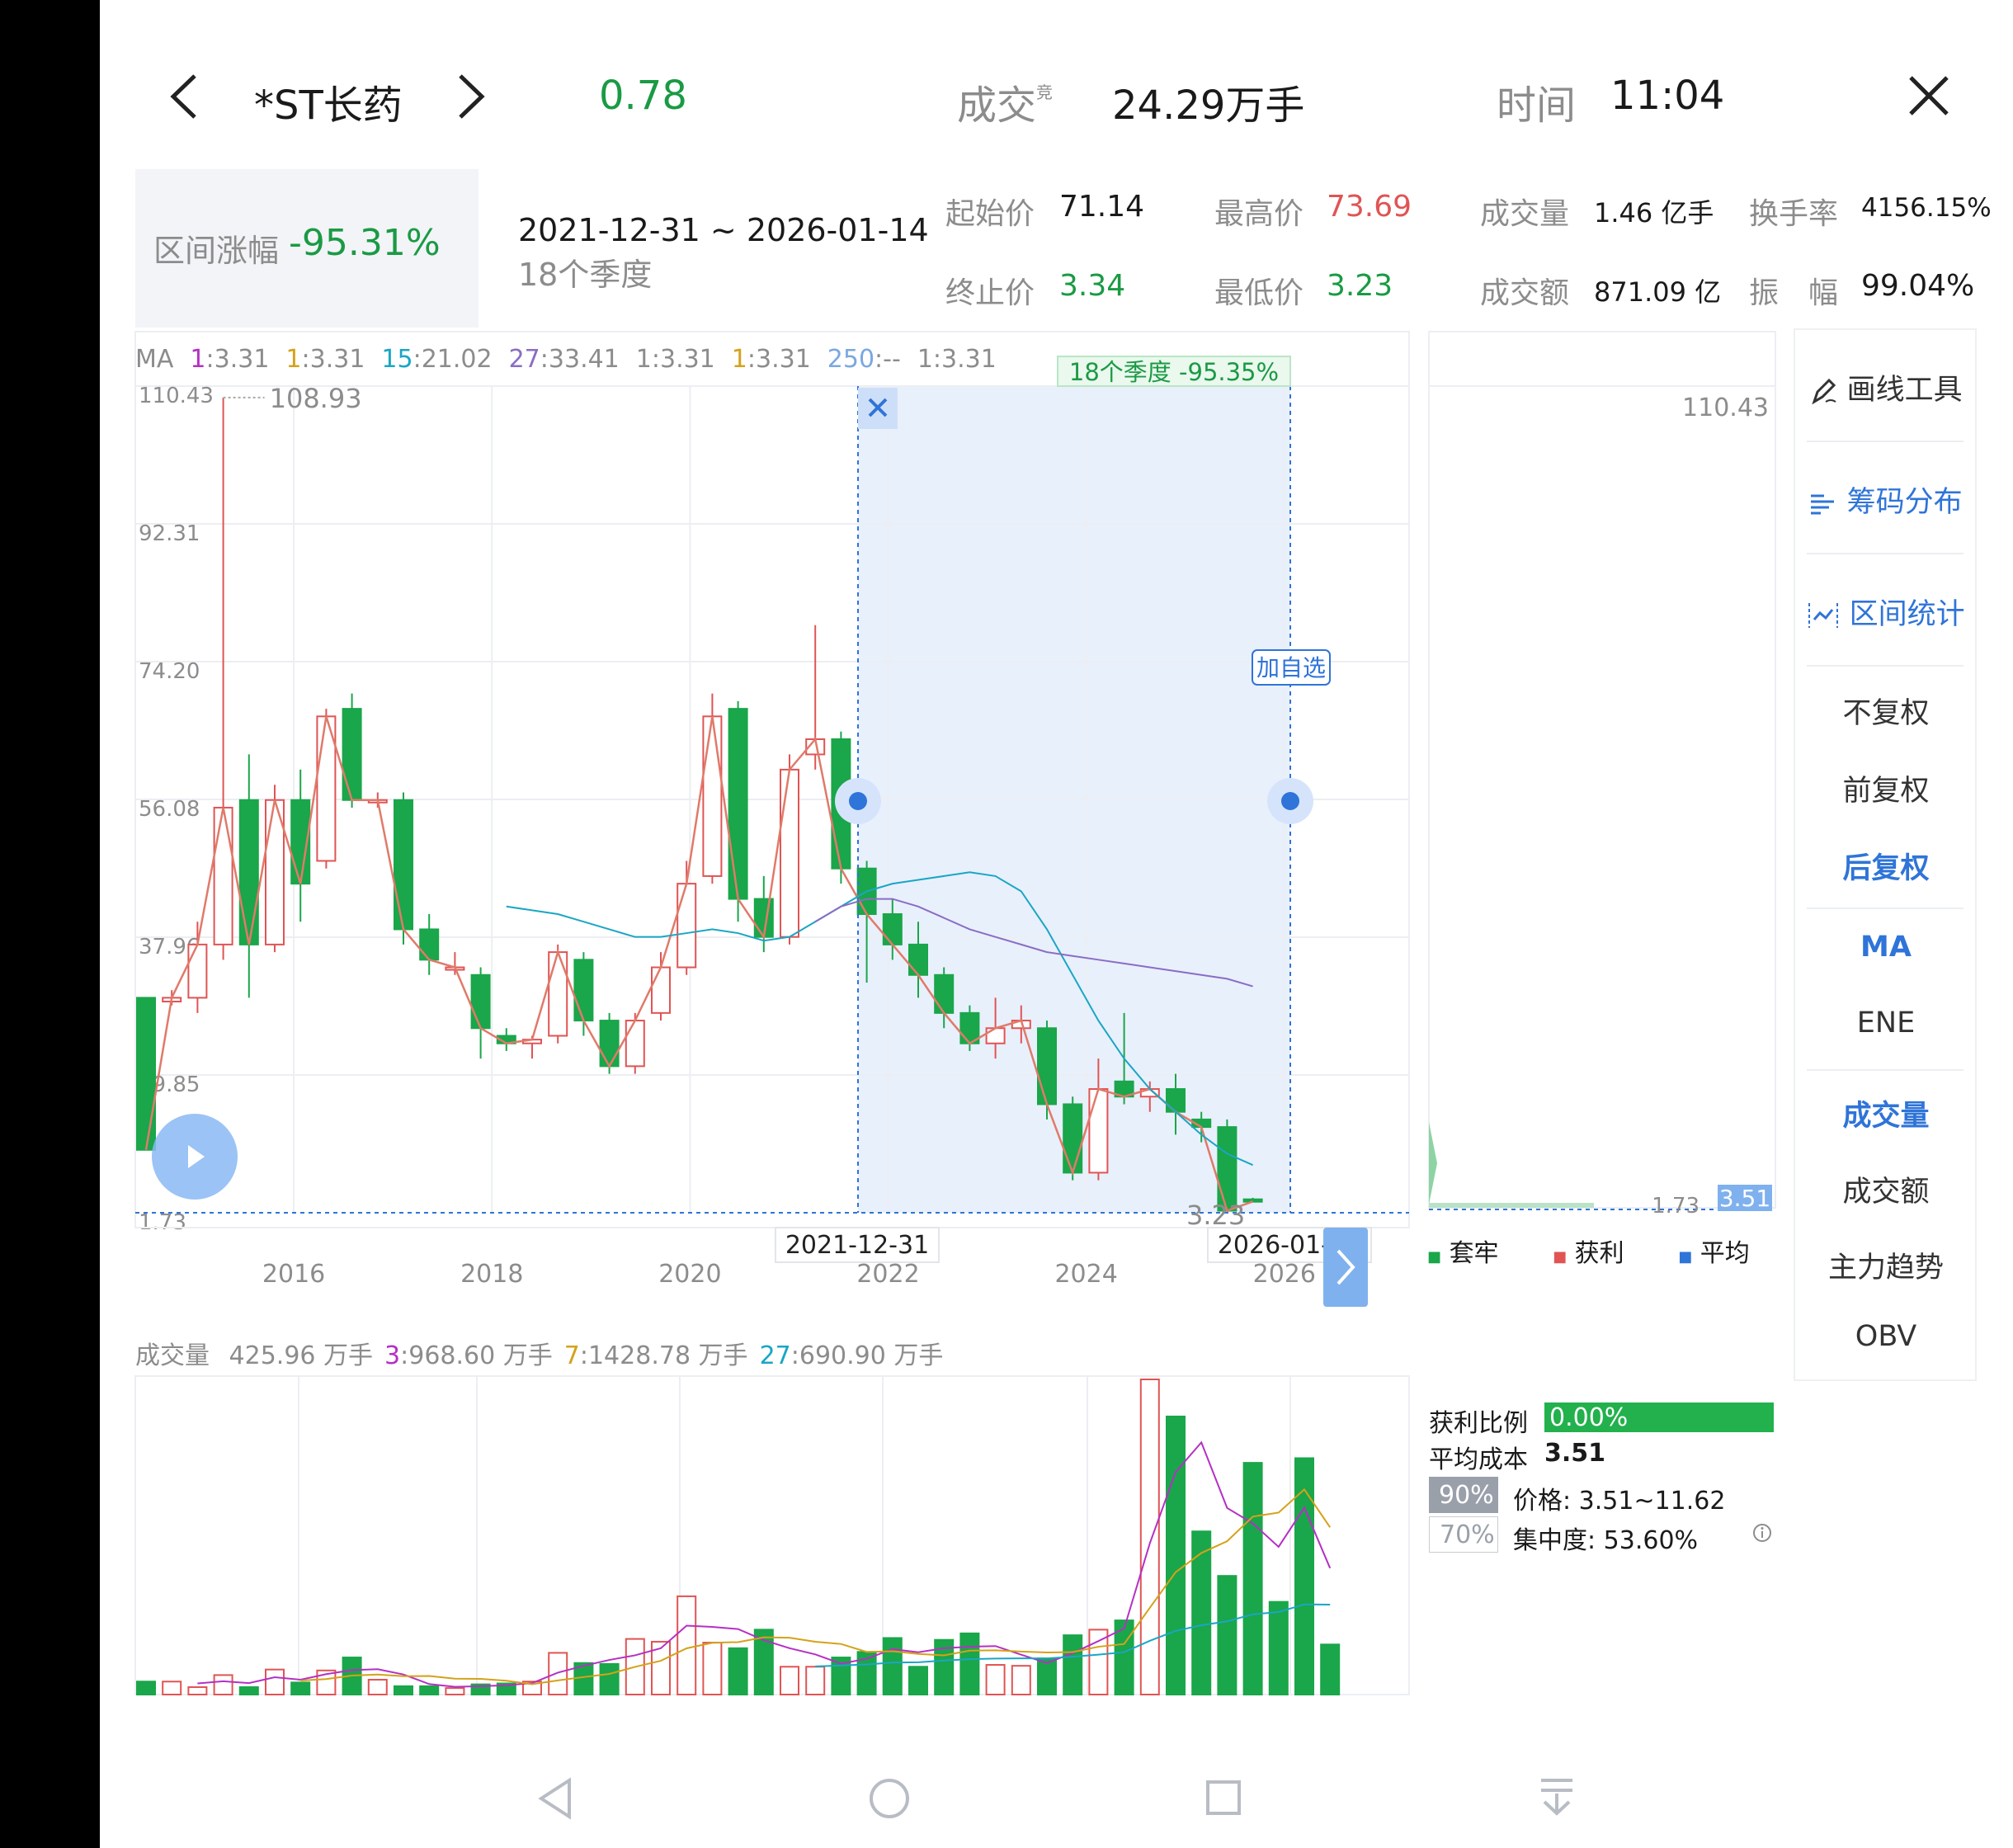 This screenshot has width=2013, height=1848. I want to click on vol-label: 成交量, so click(1525, 214).